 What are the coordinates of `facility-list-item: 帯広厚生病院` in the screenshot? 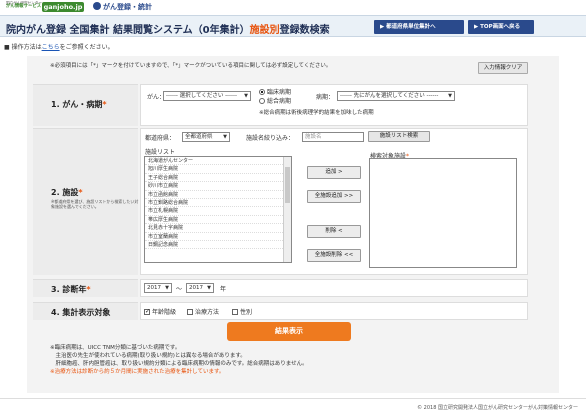 It's located at (218, 220).